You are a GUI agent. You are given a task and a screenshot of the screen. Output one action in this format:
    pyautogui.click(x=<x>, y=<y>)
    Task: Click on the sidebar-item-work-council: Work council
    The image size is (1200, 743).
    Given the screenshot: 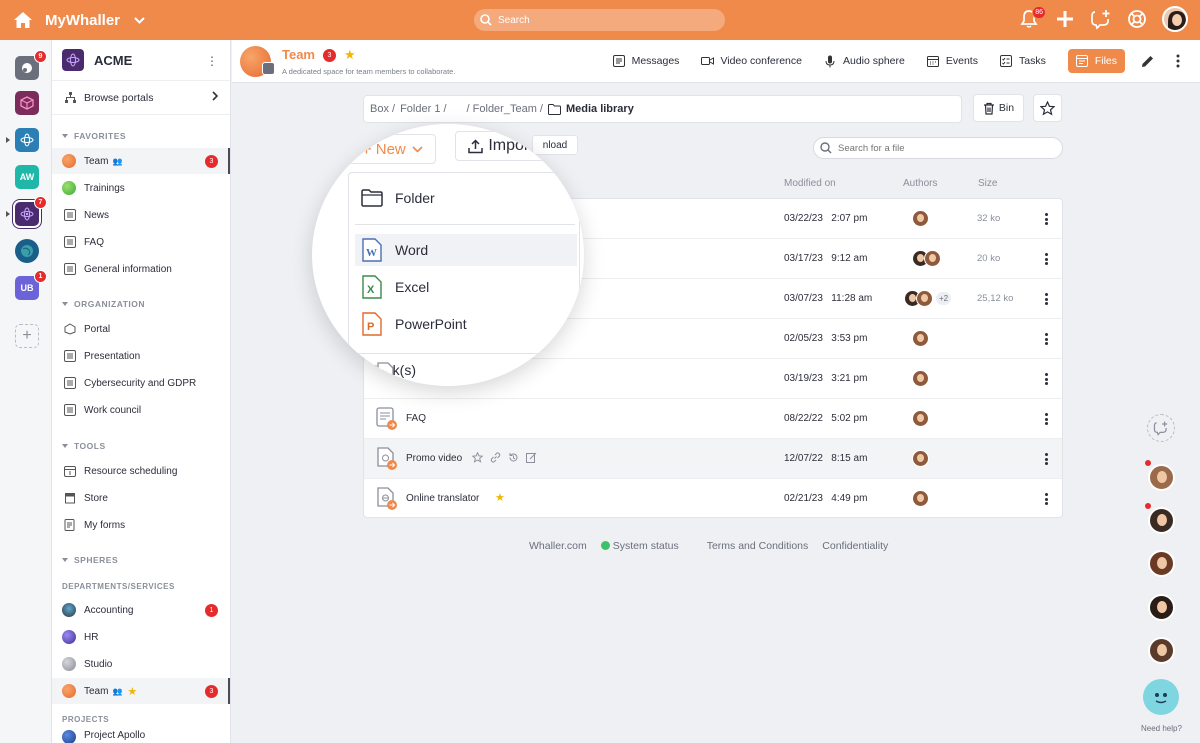 What is the action you would take?
    pyautogui.click(x=141, y=410)
    